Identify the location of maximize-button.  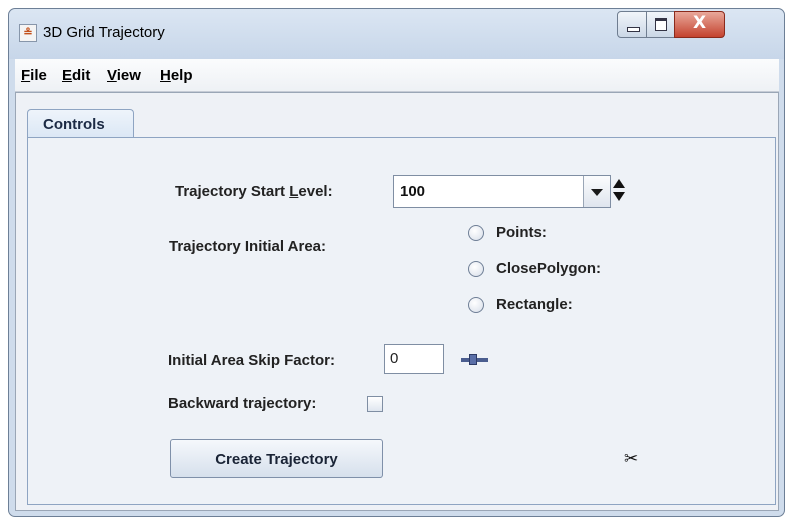
(660, 24).